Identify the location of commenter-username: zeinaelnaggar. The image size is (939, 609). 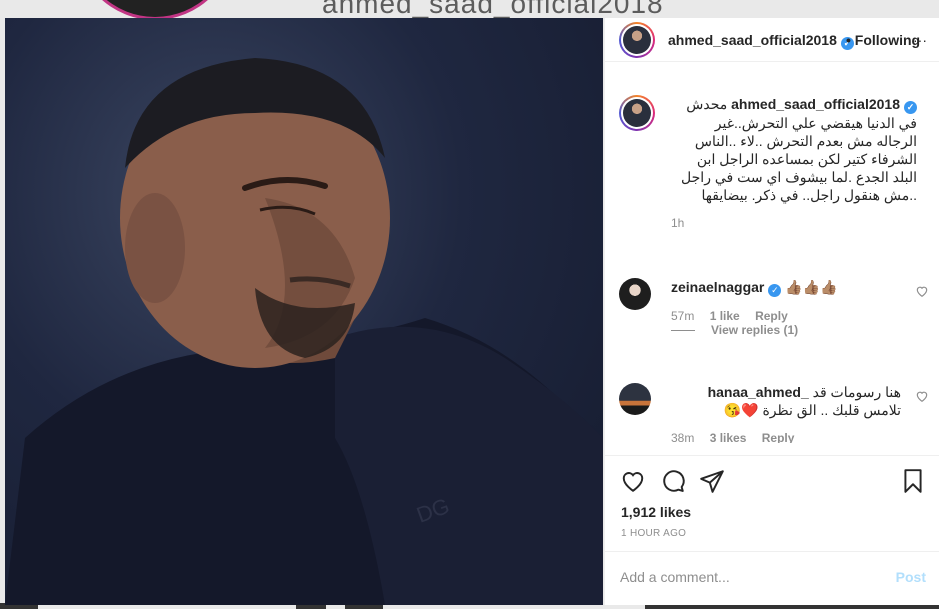
(717, 287).